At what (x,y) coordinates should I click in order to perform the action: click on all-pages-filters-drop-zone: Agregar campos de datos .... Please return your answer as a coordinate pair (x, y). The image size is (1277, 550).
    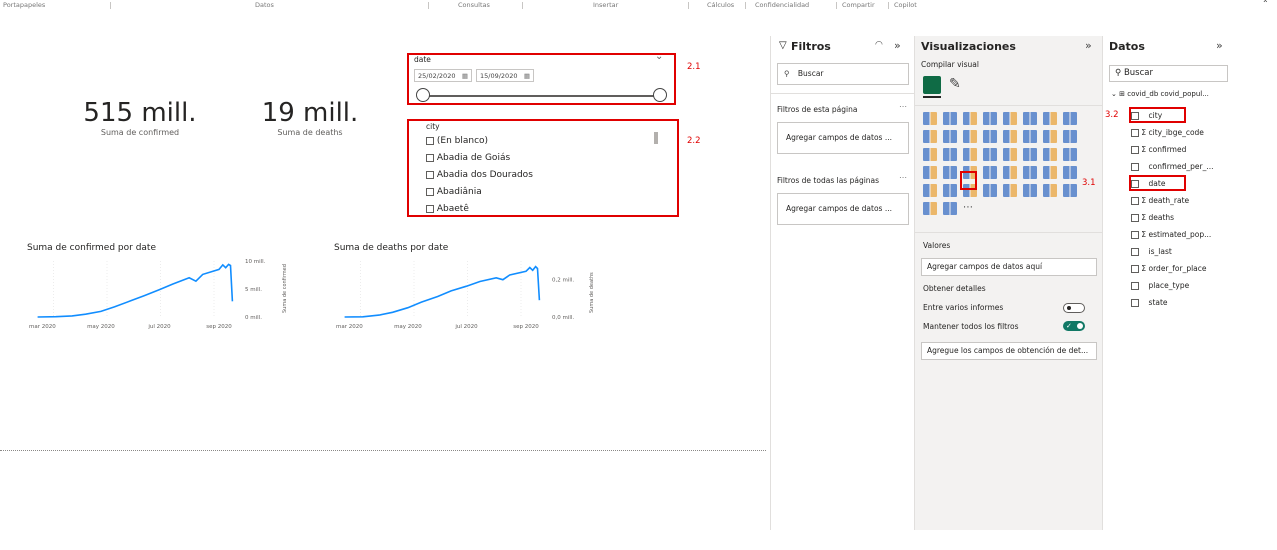
    Looking at the image, I should click on (843, 209).